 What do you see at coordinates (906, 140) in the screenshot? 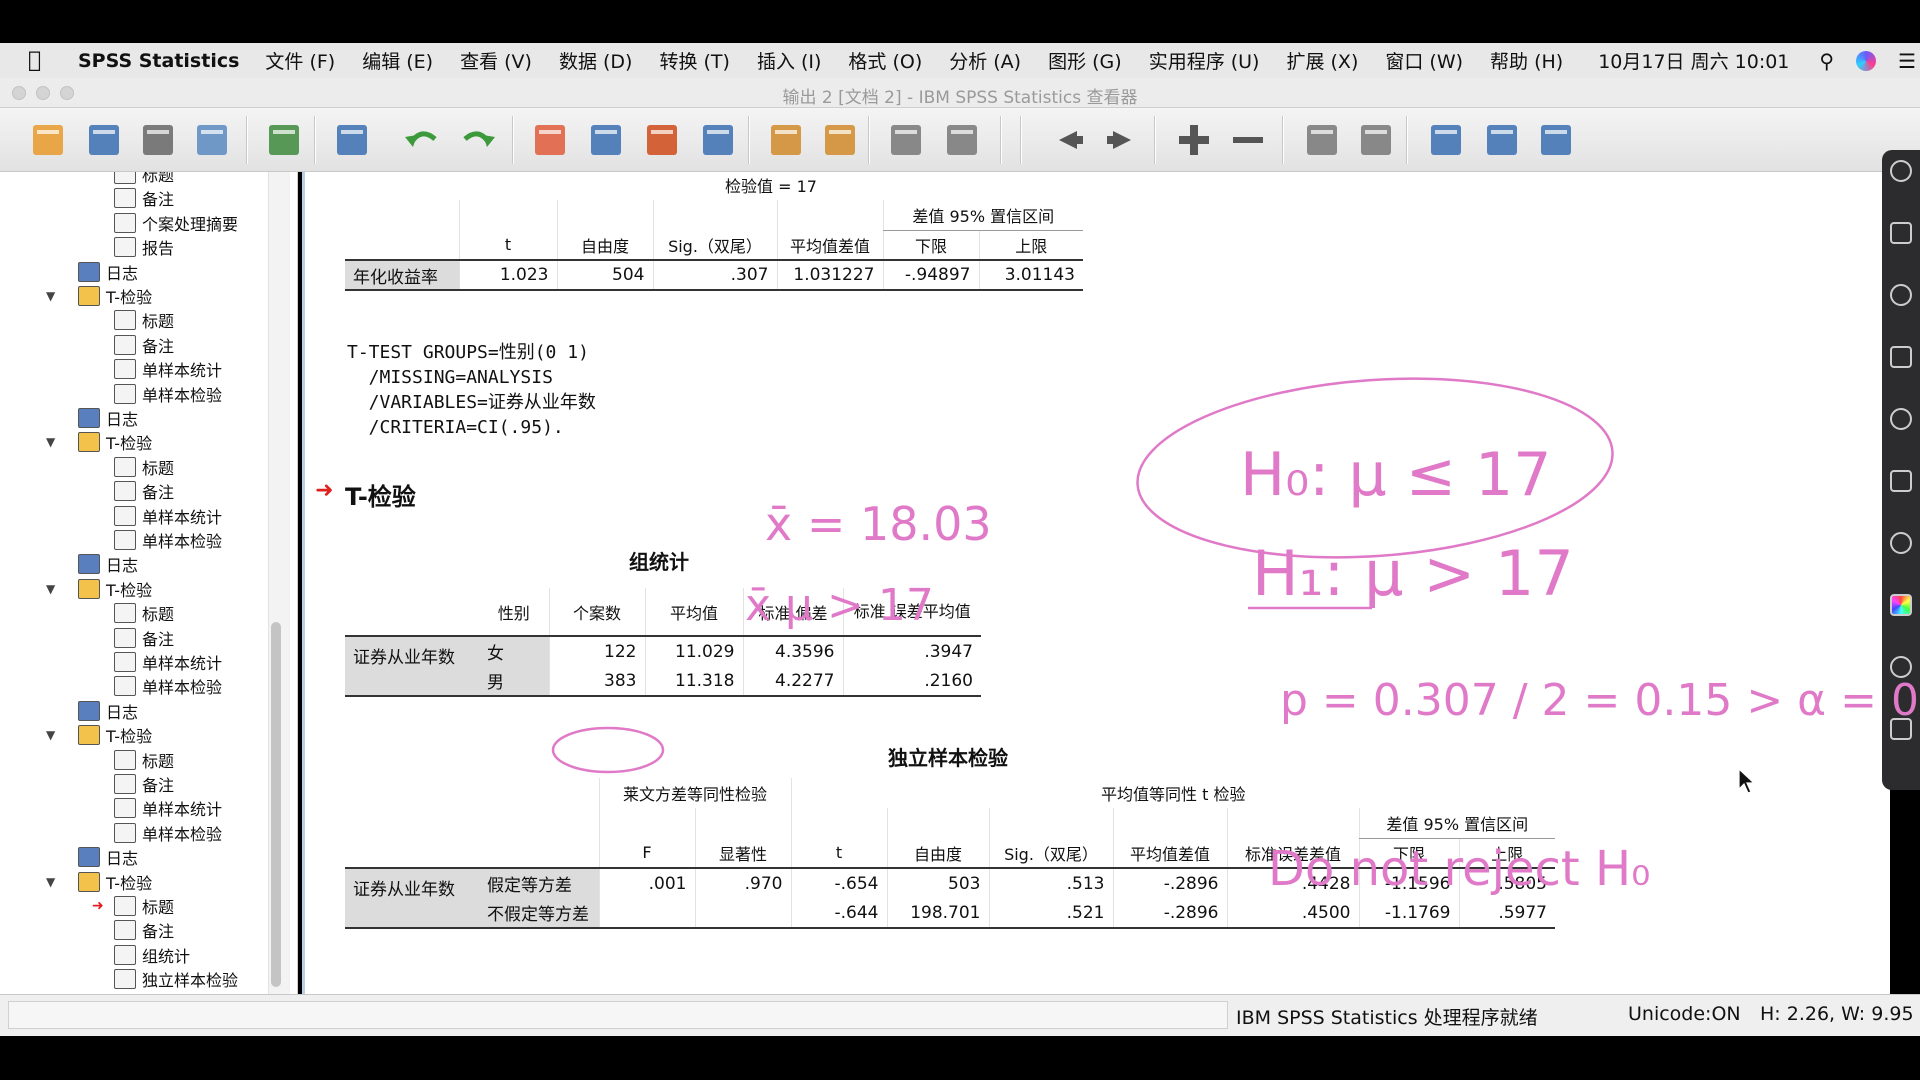
I see `hide-icon` at bounding box center [906, 140].